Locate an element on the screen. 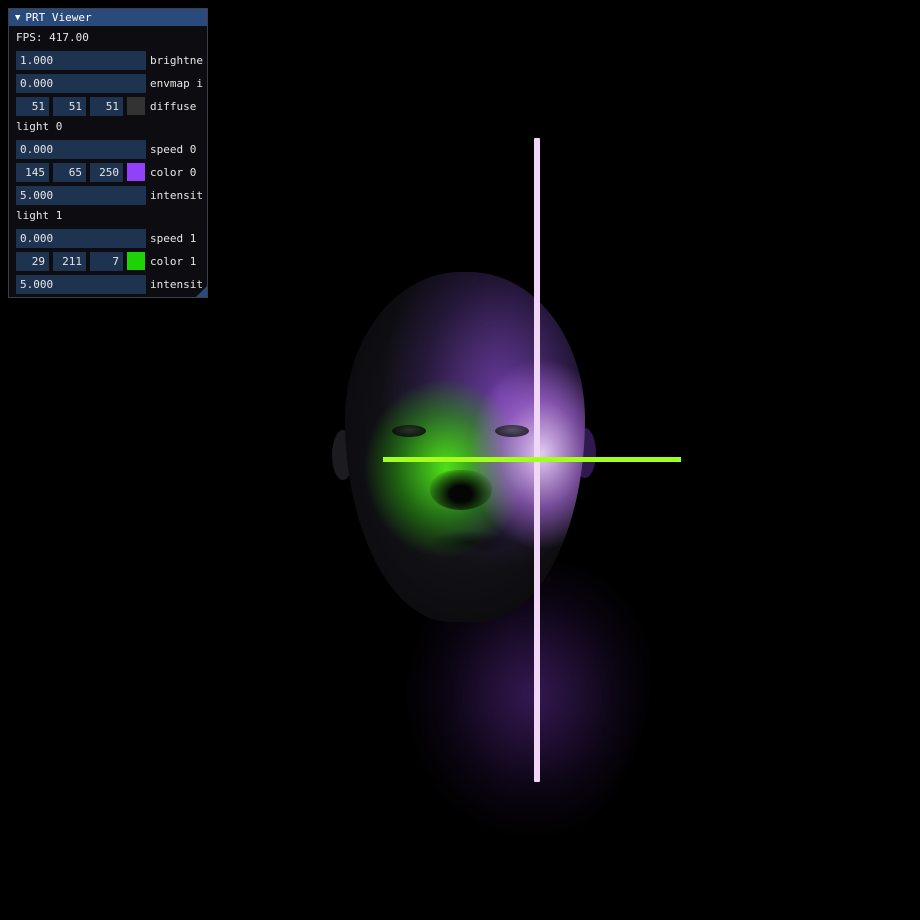 This screenshot has height=920, width=920. speed-1-row: 0.000 speed 1 is located at coordinates (111, 238).